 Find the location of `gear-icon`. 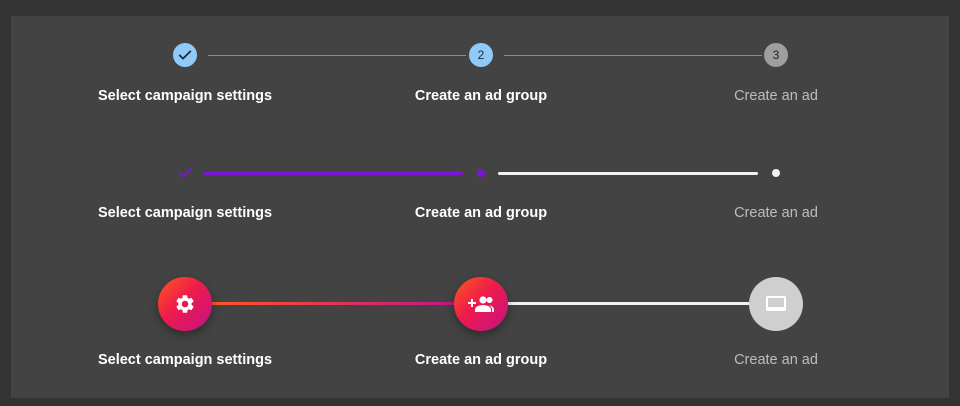

gear-icon is located at coordinates (185, 304).